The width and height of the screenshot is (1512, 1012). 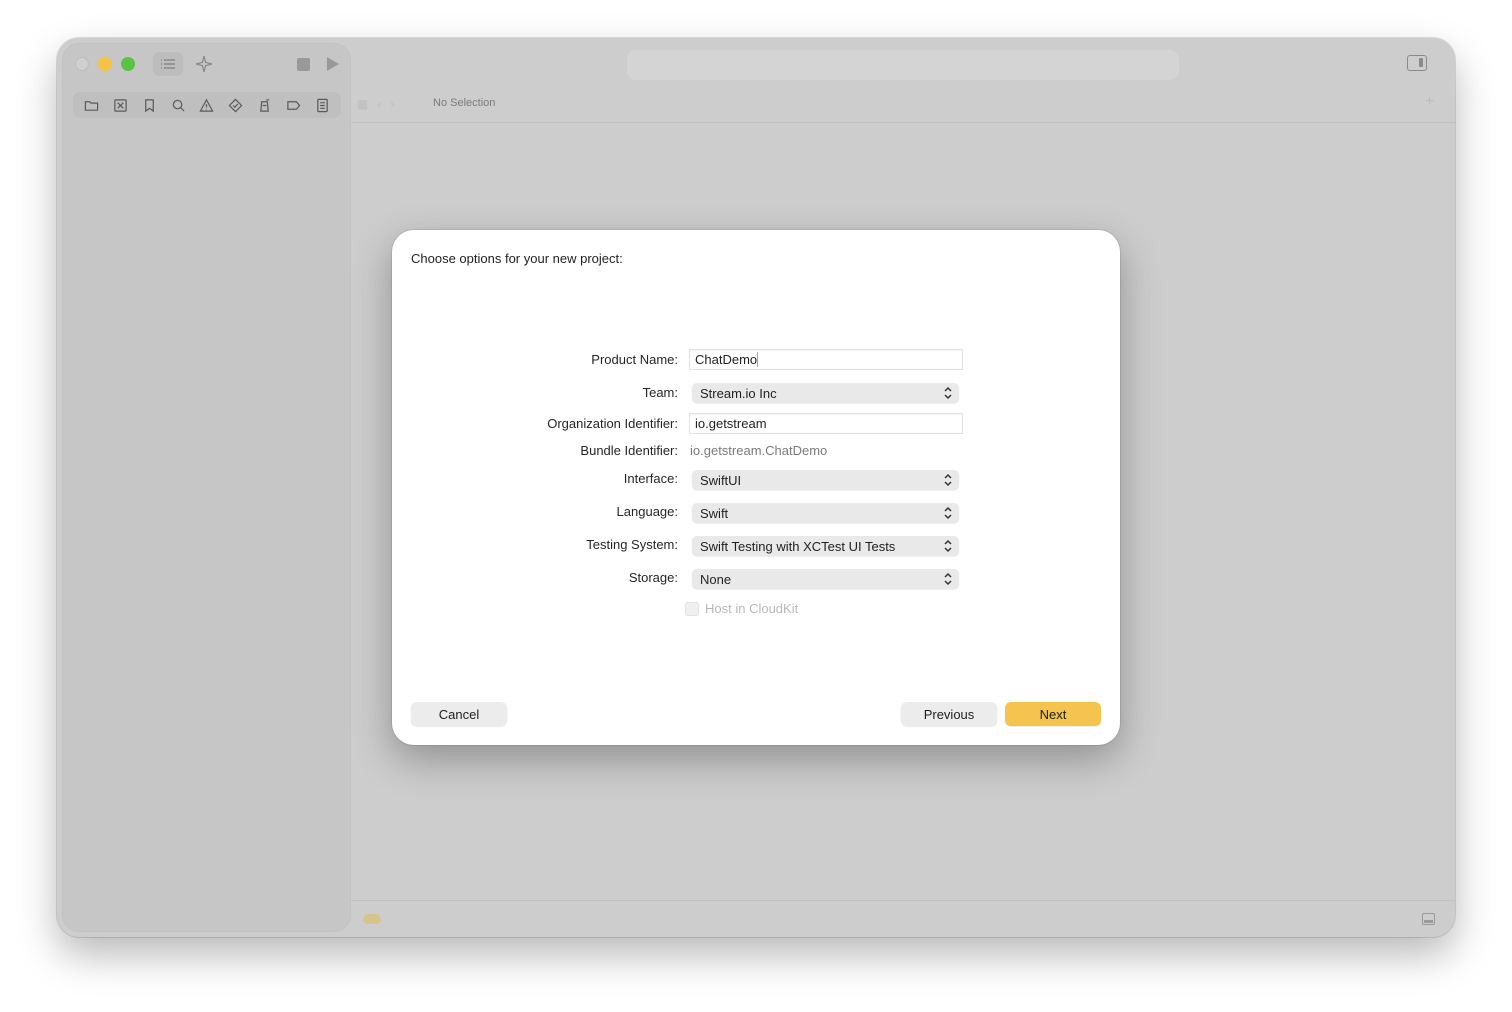 What do you see at coordinates (826, 423) in the screenshot?
I see `org-identifier-field: io.getstream` at bounding box center [826, 423].